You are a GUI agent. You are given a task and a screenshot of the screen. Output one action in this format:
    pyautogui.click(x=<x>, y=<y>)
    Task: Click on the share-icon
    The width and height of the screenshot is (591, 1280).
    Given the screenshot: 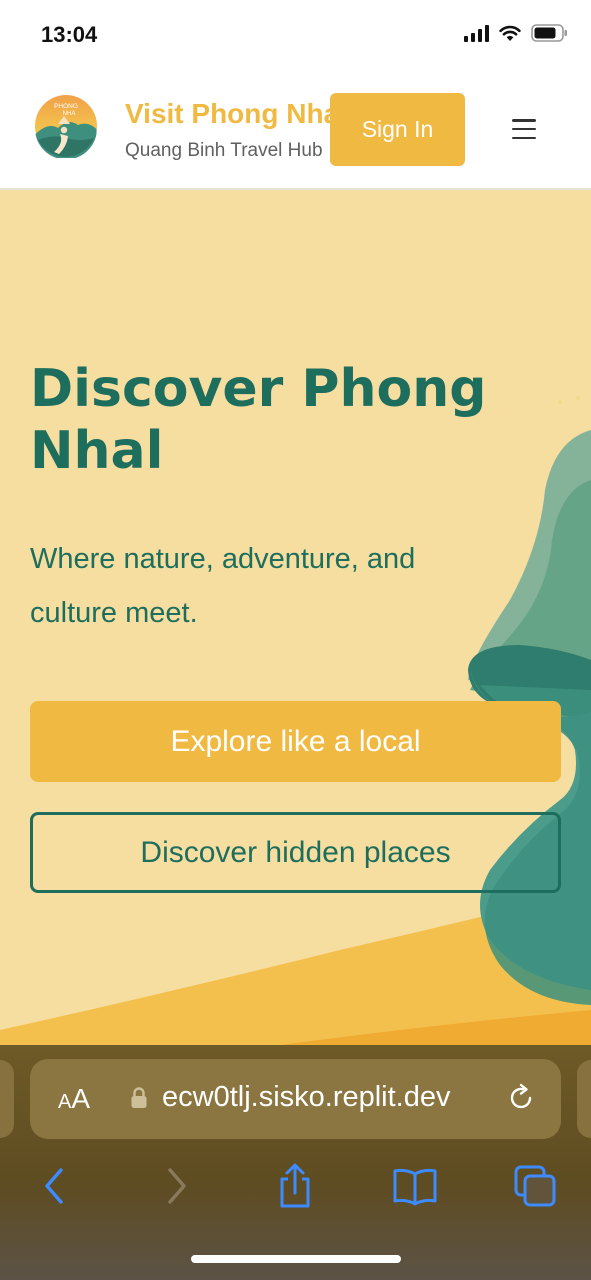 What is the action you would take?
    pyautogui.click(x=295, y=1185)
    